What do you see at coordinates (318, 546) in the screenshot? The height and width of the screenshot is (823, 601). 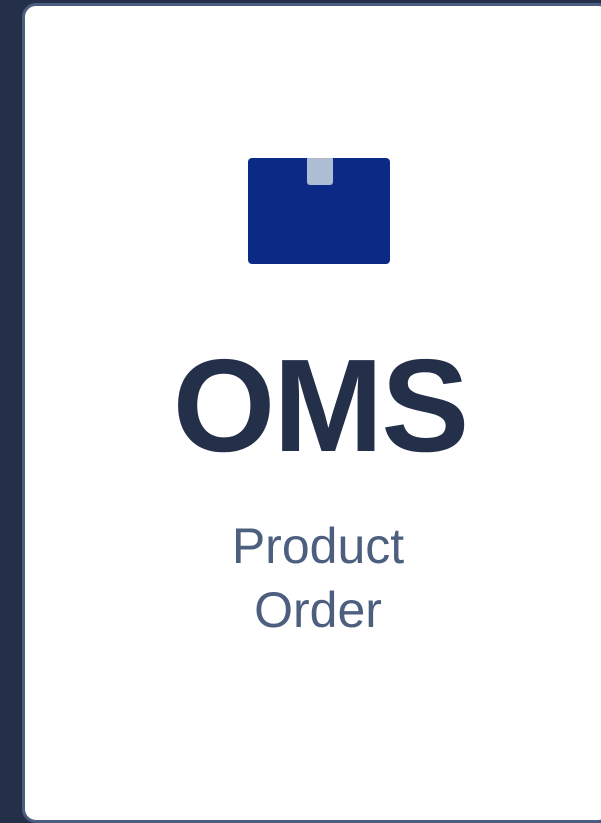 I see `subtitle-line-1: Product` at bounding box center [318, 546].